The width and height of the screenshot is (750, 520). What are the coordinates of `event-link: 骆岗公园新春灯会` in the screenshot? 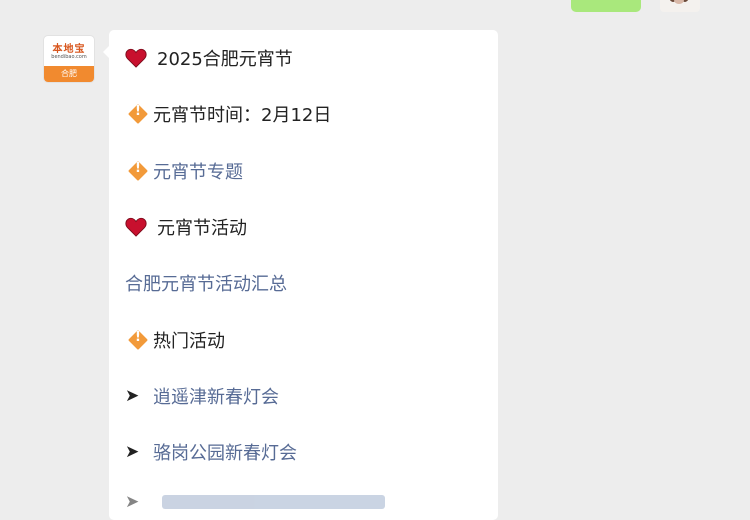 It's located at (225, 452).